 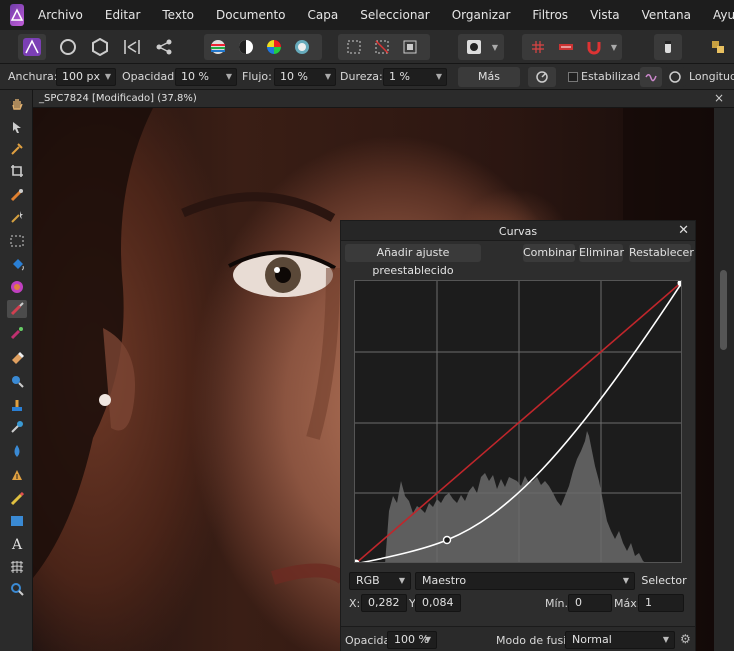 What do you see at coordinates (68, 47) in the screenshot?
I see `liquify-persona-icon` at bounding box center [68, 47].